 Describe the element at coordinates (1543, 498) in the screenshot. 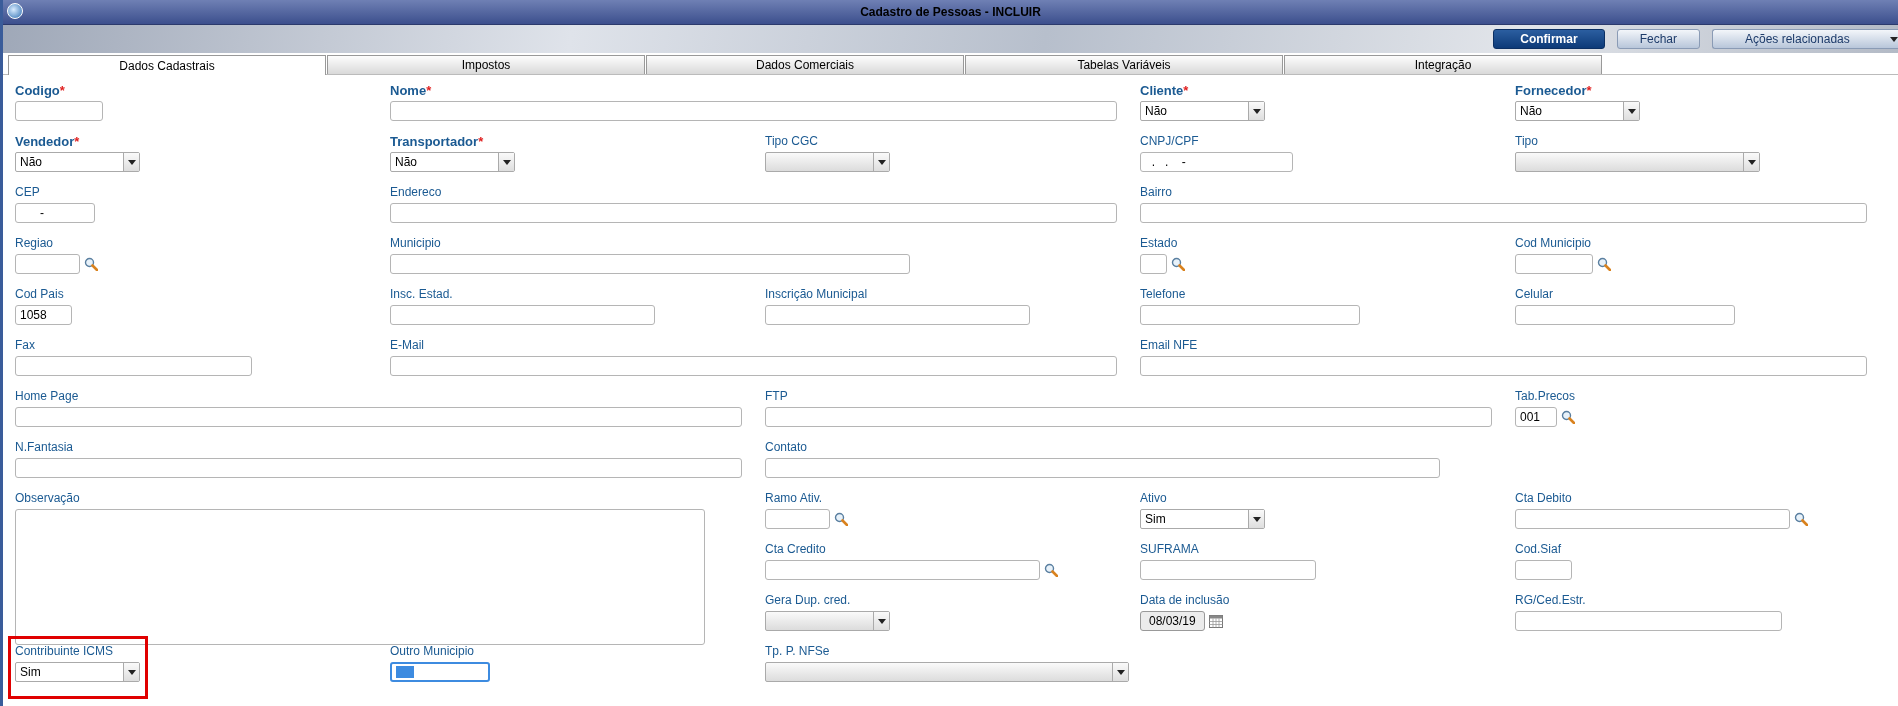

I see `field-label: Cta Debito` at that location.